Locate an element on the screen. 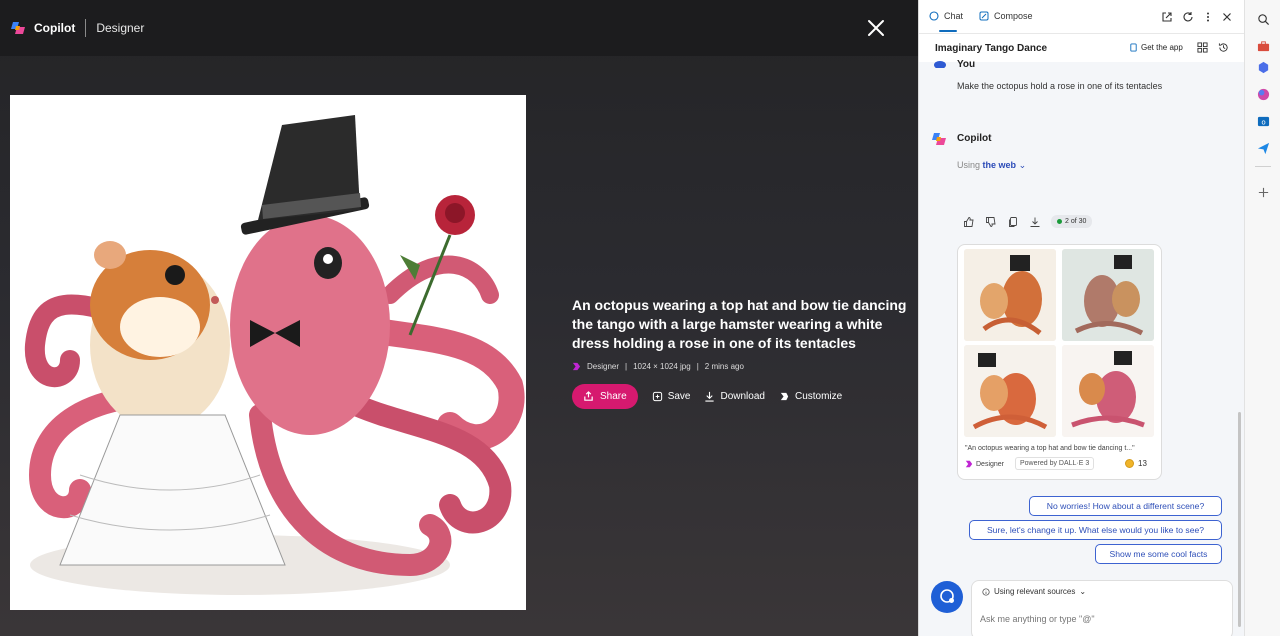 The image size is (1280, 636). using-prefix: Using is located at coordinates (969, 165).